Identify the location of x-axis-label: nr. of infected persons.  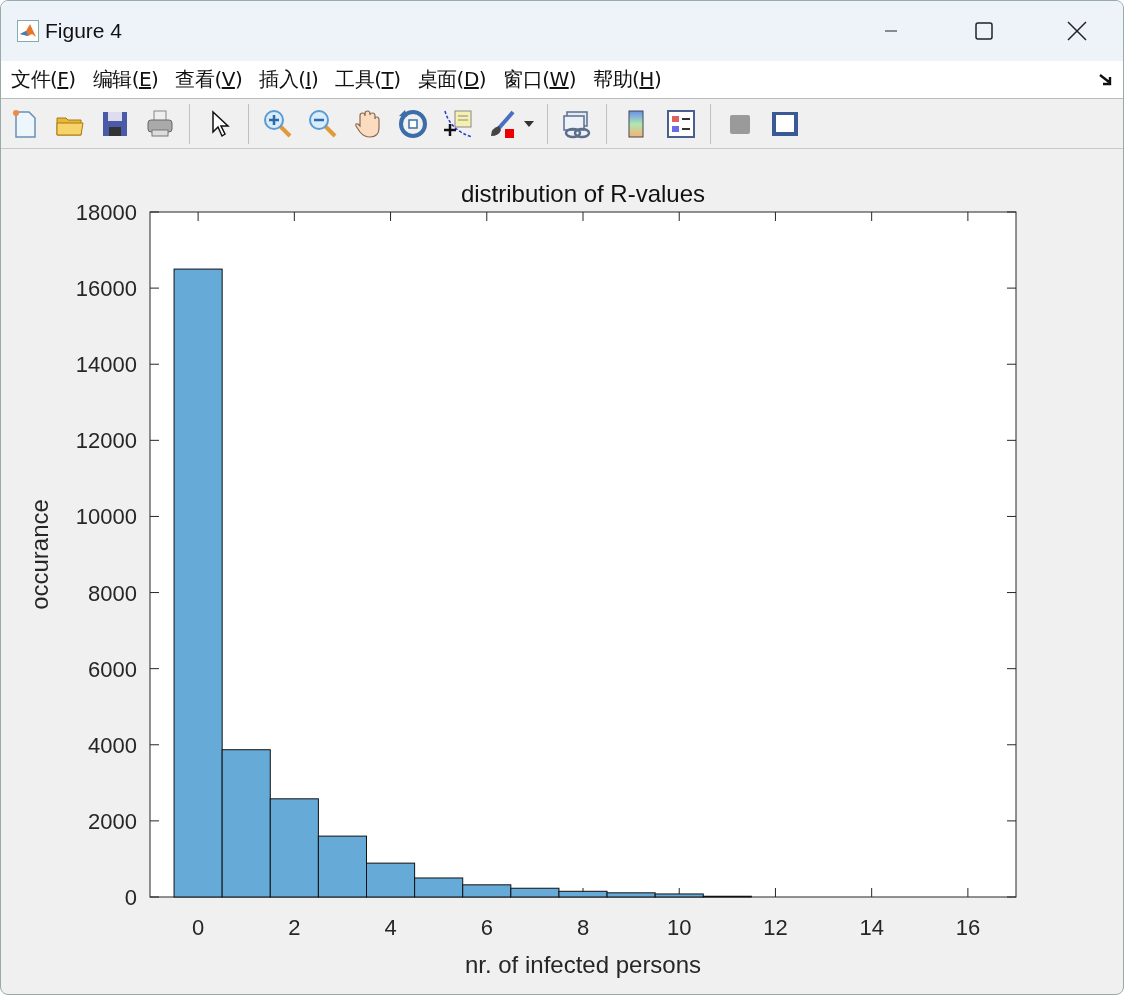
(583, 964).